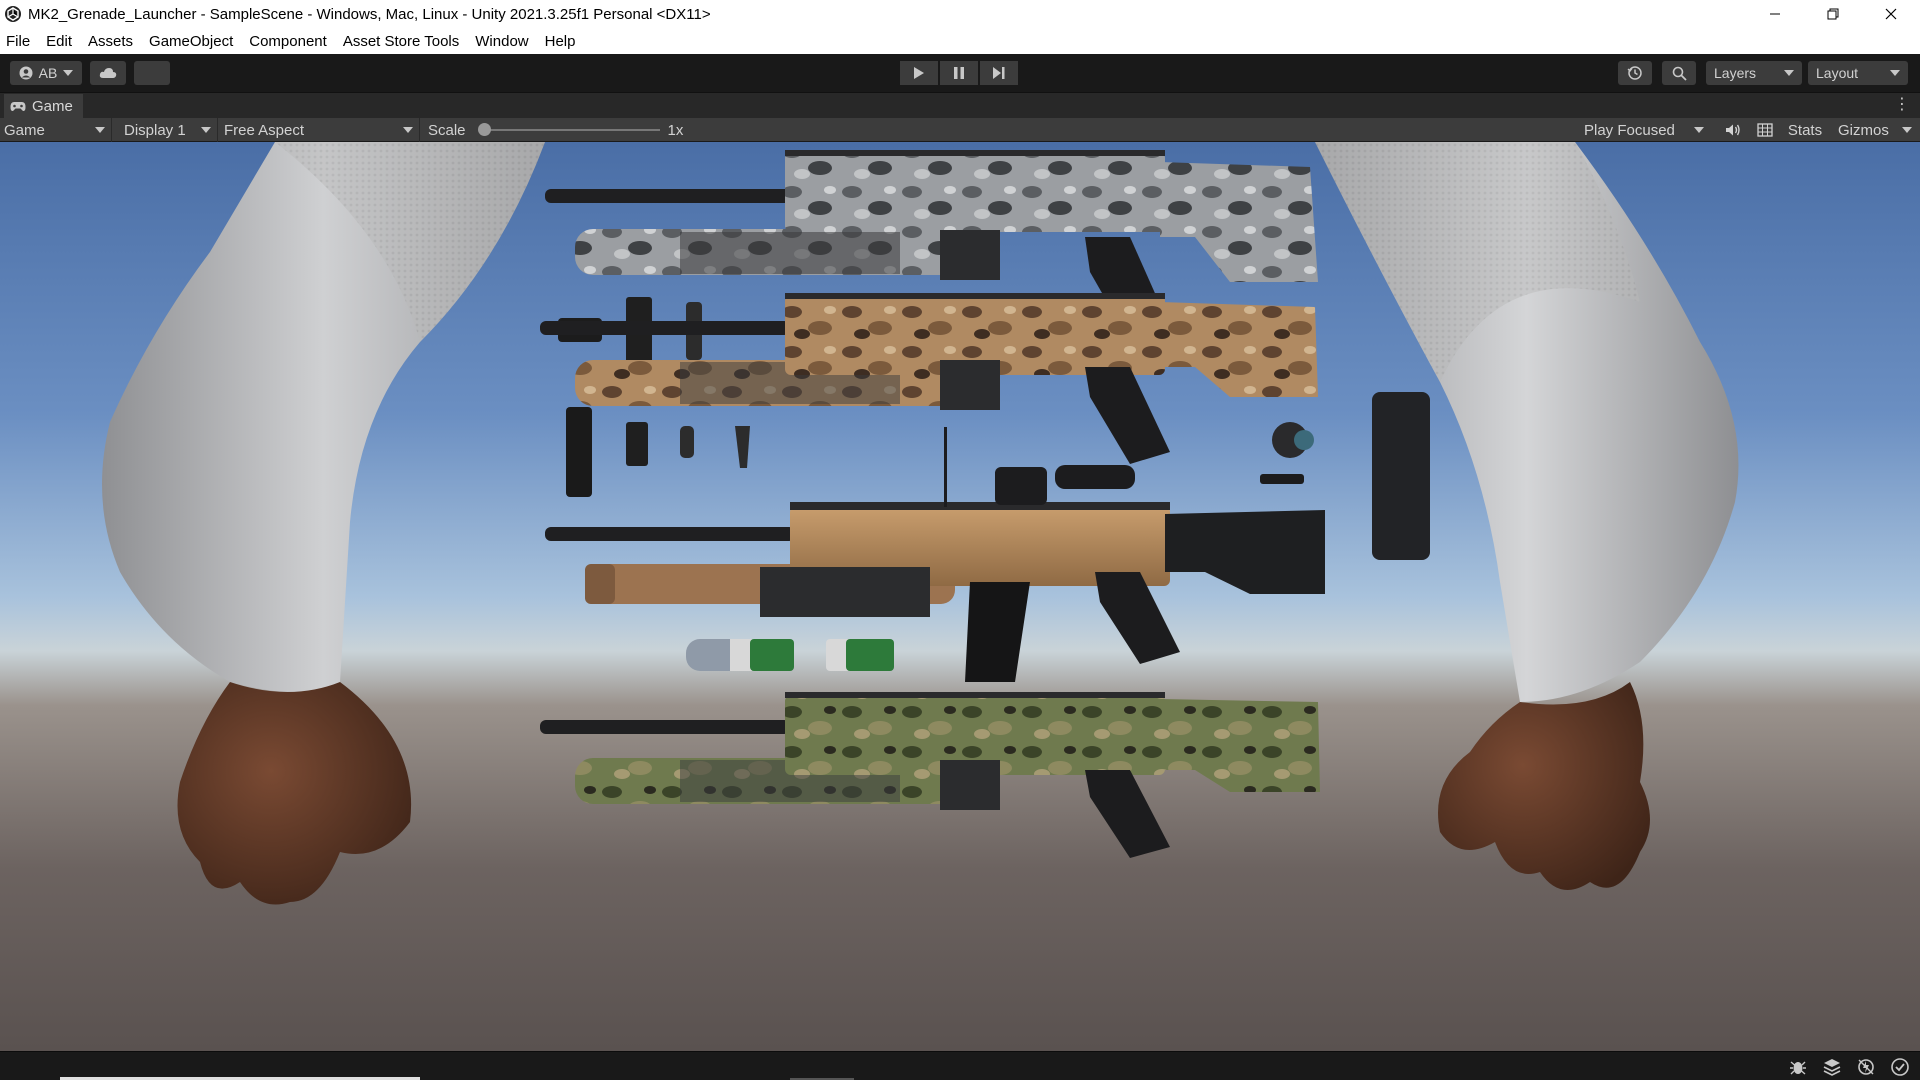 Image resolution: width=1920 pixels, height=1080 pixels. Describe the element at coordinates (930, 775) in the screenshot. I see `rifle-woodland-green` at that location.